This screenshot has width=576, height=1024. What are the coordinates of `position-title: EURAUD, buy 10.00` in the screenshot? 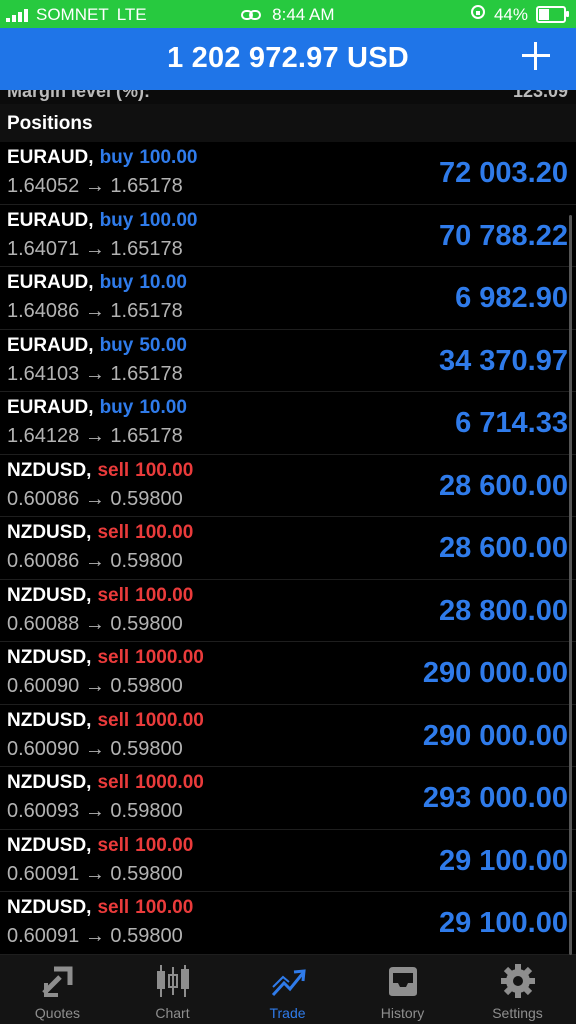 It's located at (97, 408).